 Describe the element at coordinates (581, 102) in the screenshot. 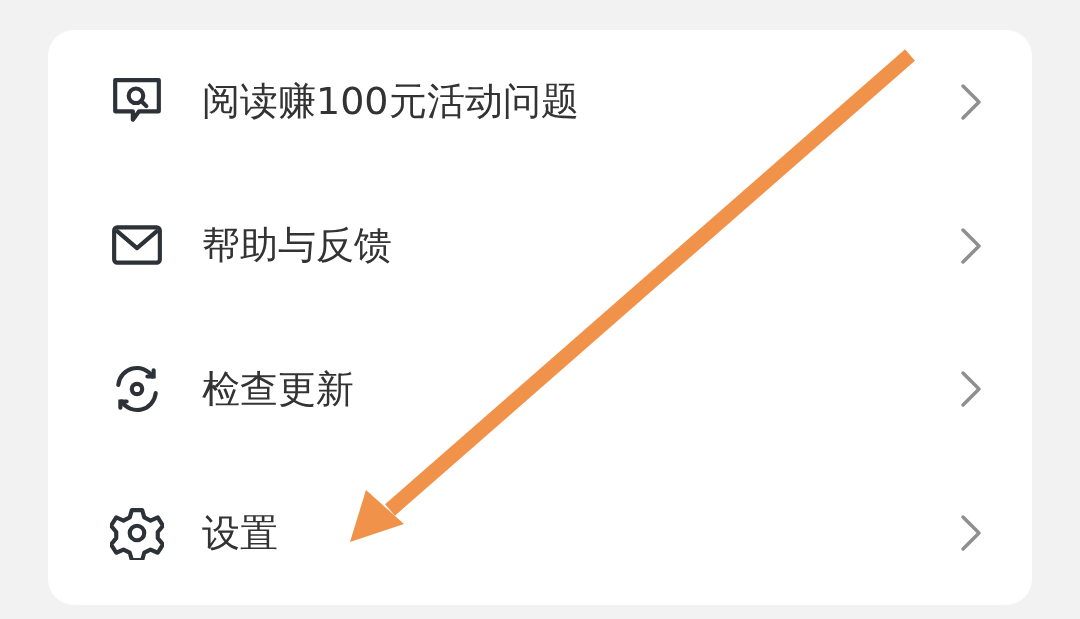

I see `menu-item: 阅读赚100元活动问题` at that location.